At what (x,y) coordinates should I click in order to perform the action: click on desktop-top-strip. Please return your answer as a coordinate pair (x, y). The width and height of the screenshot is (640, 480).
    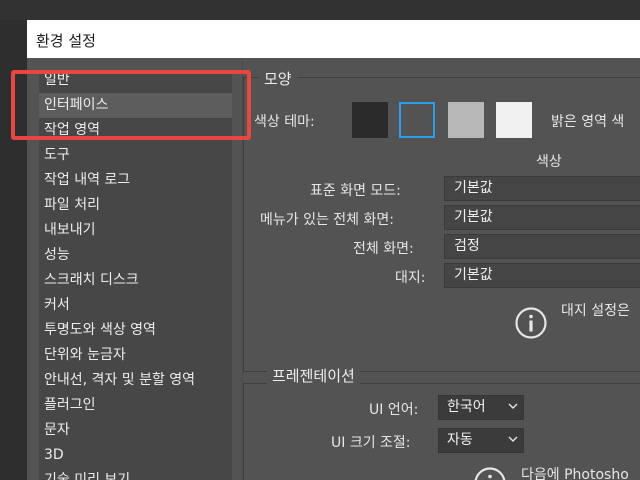
    Looking at the image, I should click on (320, 10).